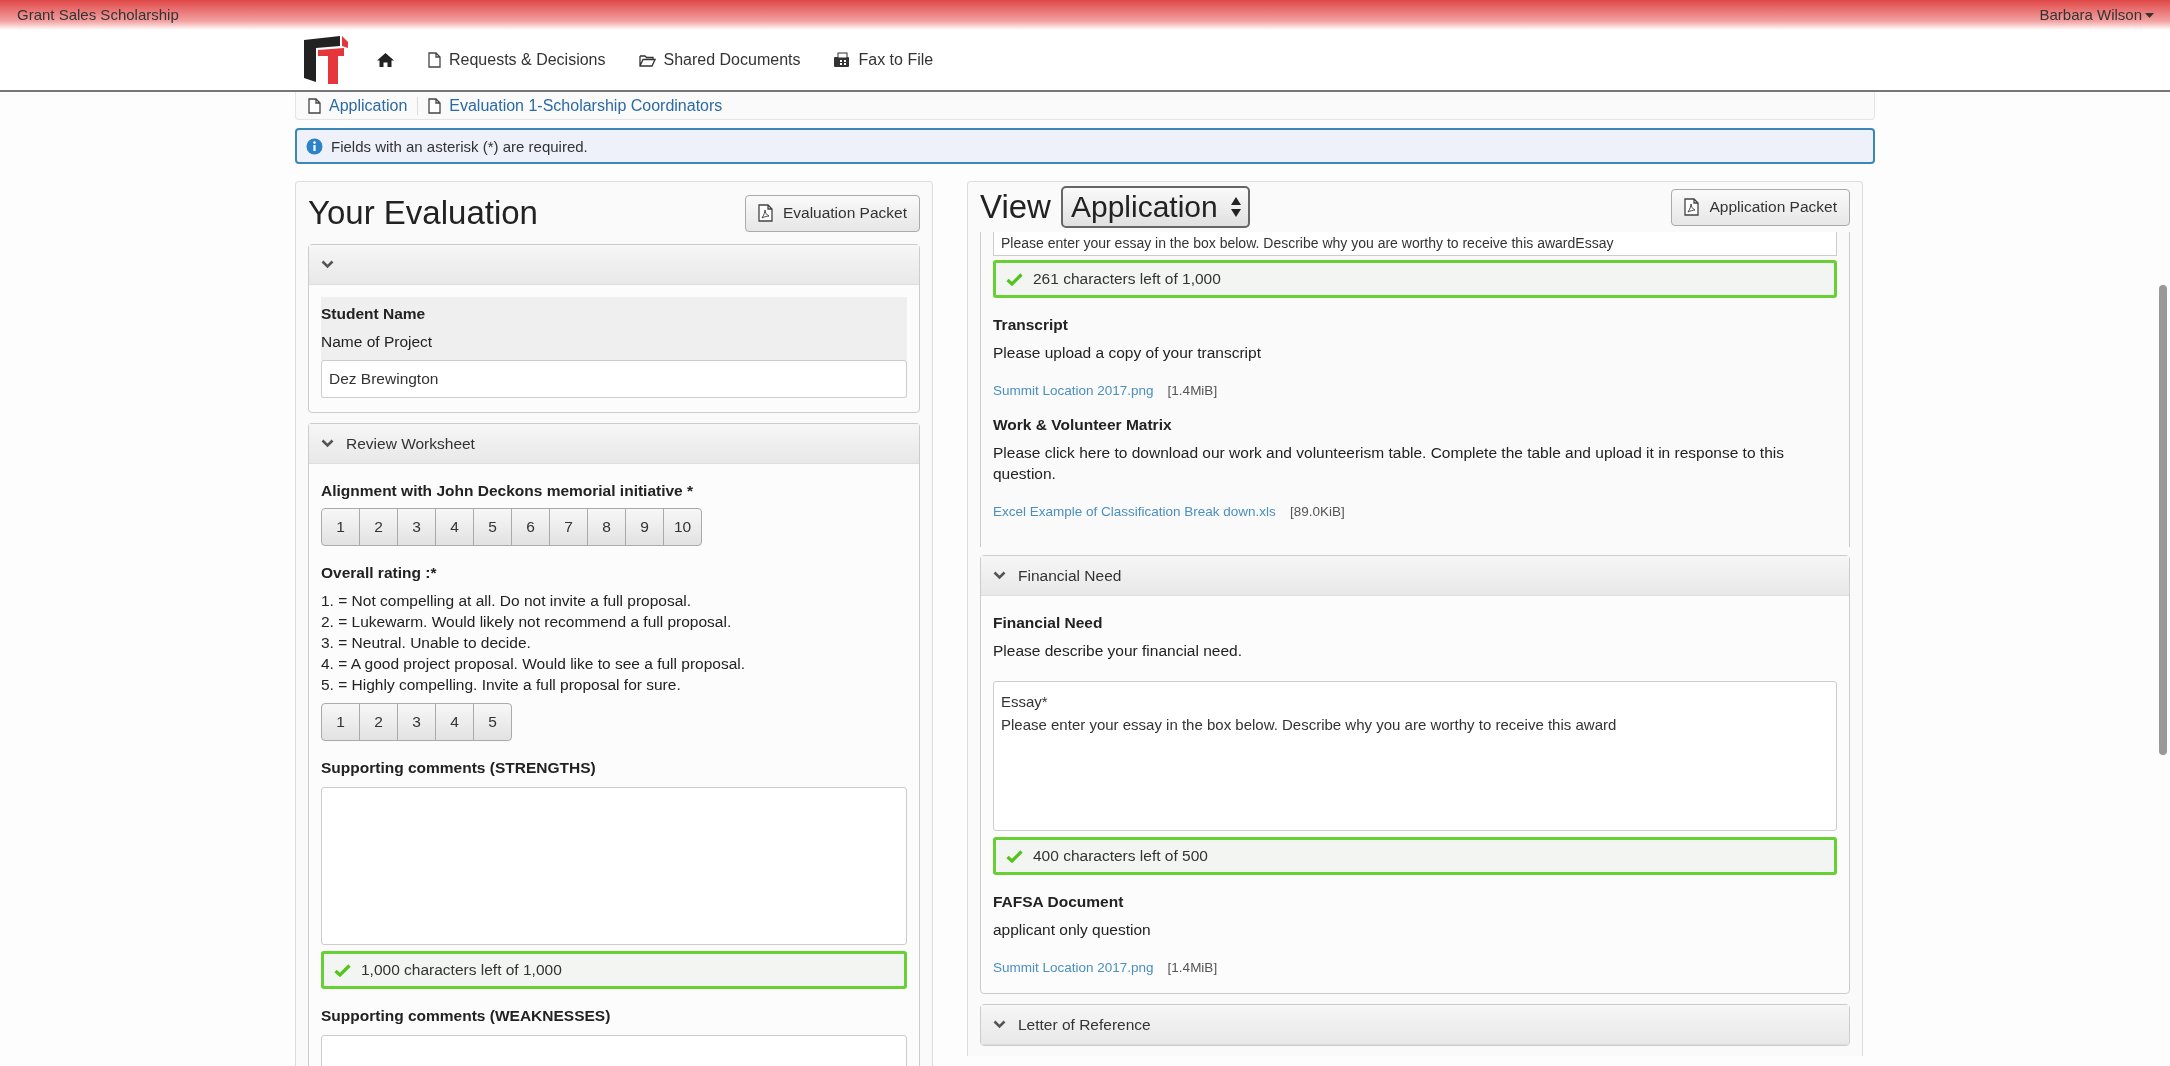 This screenshot has height=1066, width=2170. What do you see at coordinates (1317, 511) in the screenshot?
I see `file-size: [89.0KiB]` at bounding box center [1317, 511].